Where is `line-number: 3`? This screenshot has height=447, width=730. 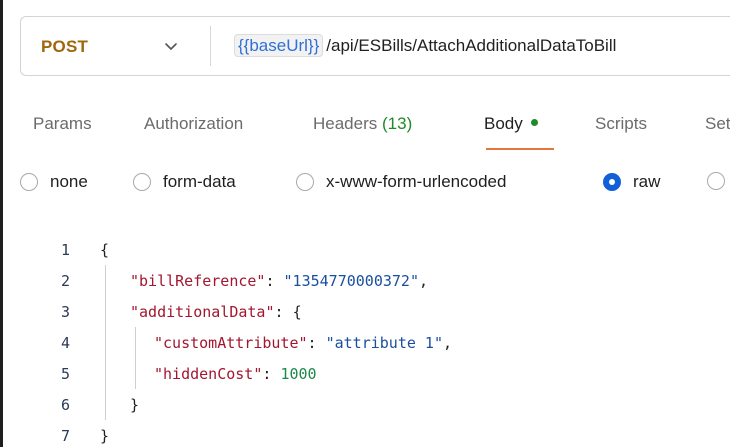 line-number: 3 is located at coordinates (65, 312).